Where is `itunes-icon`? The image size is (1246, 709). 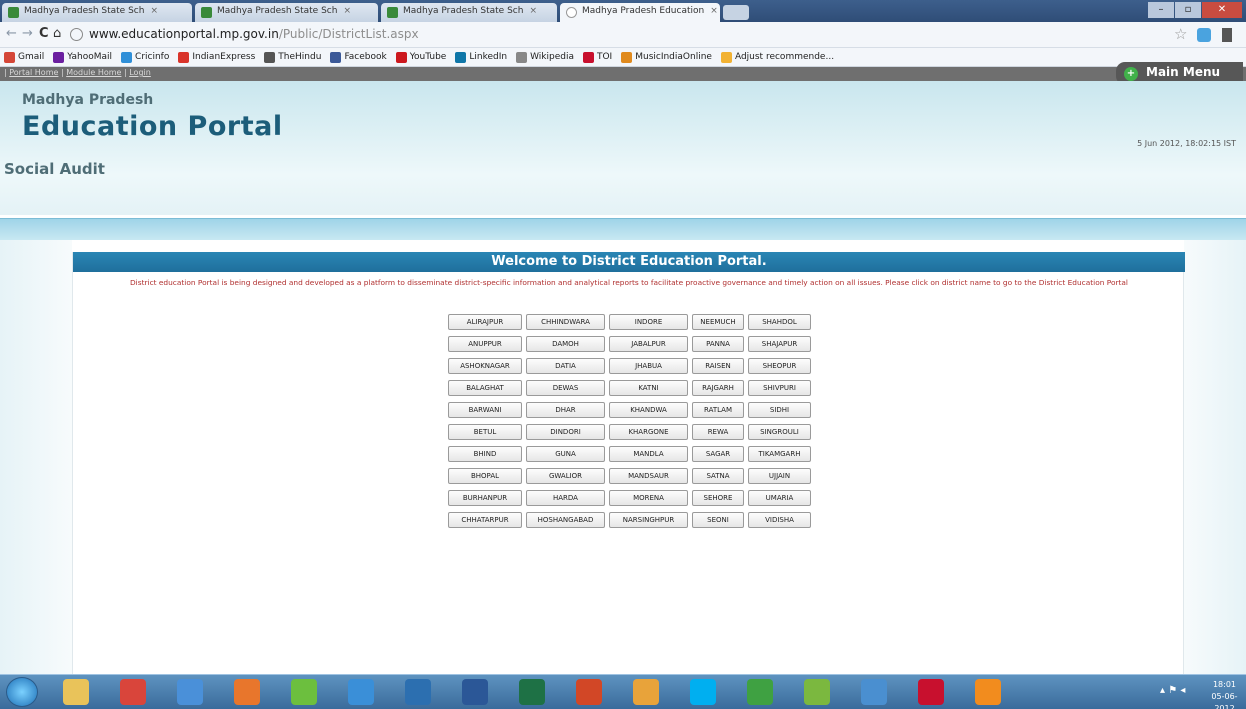
itunes-icon is located at coordinates (874, 692).